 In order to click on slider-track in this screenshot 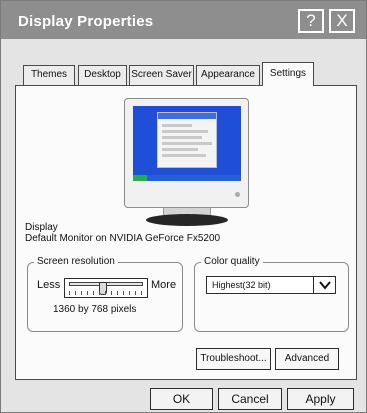, I will do `click(106, 288)`.